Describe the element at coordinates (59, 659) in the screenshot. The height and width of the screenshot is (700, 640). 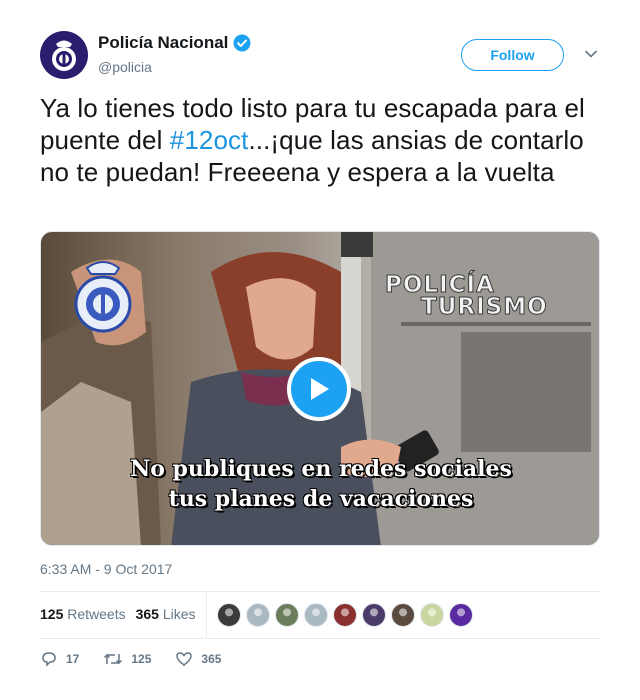
I see `reply-button: 17` at that location.